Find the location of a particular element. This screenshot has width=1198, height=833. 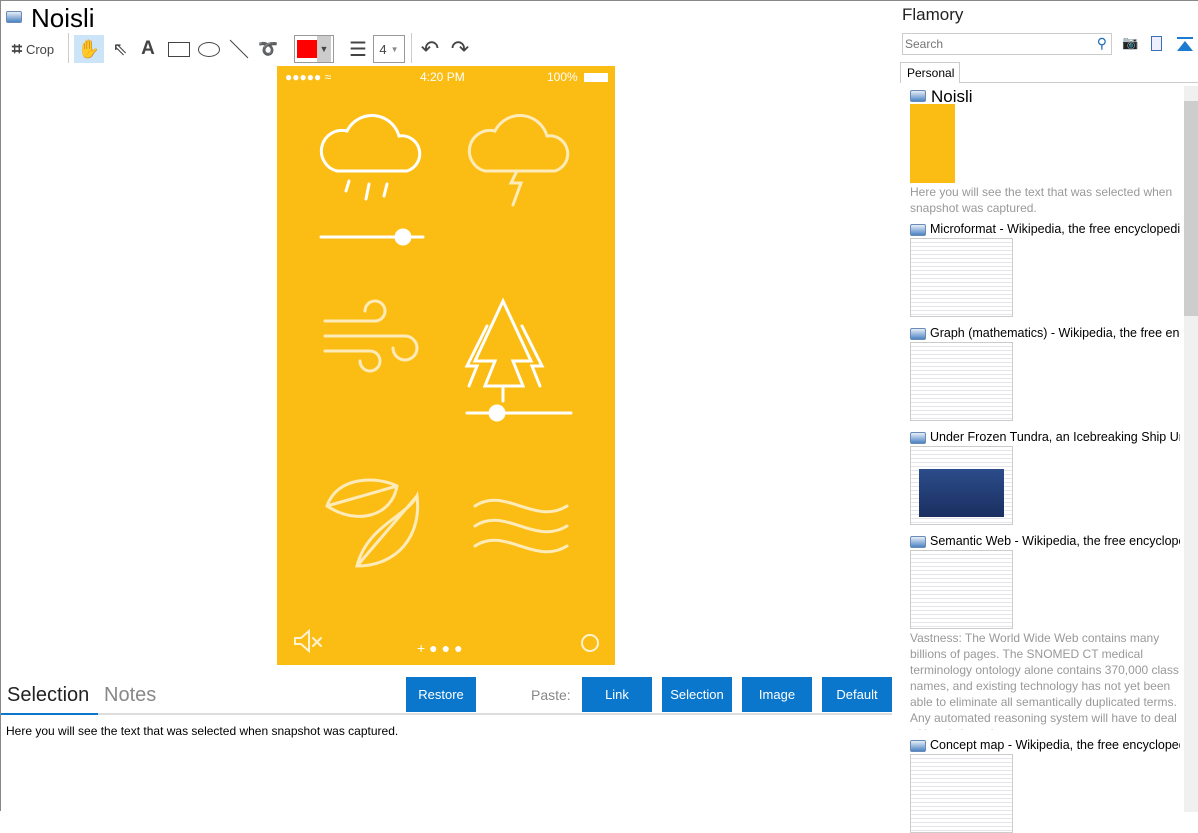

collapse-icon is located at coordinates (1185, 44).